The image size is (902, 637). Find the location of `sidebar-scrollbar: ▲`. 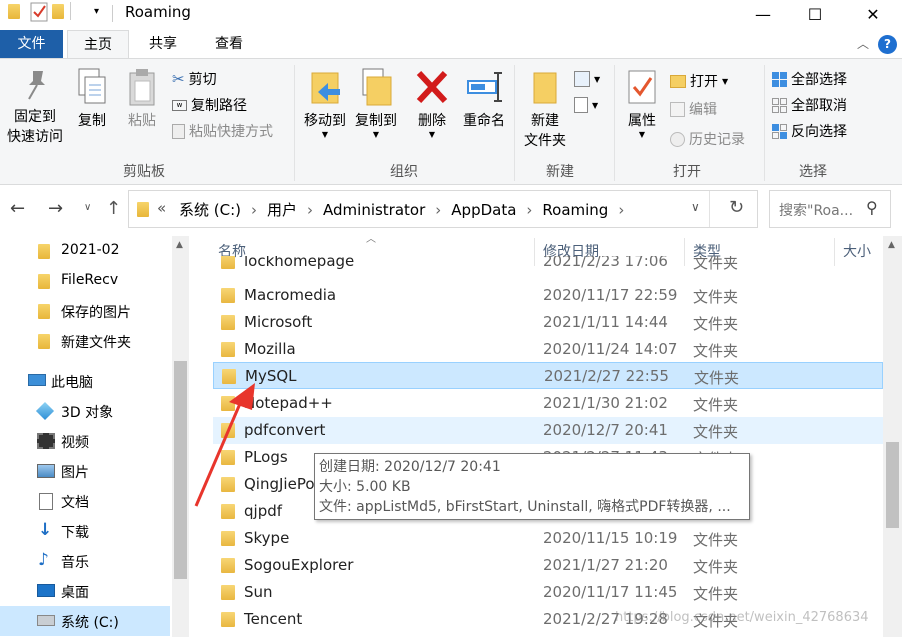

sidebar-scrollbar: ▲ is located at coordinates (180, 436).